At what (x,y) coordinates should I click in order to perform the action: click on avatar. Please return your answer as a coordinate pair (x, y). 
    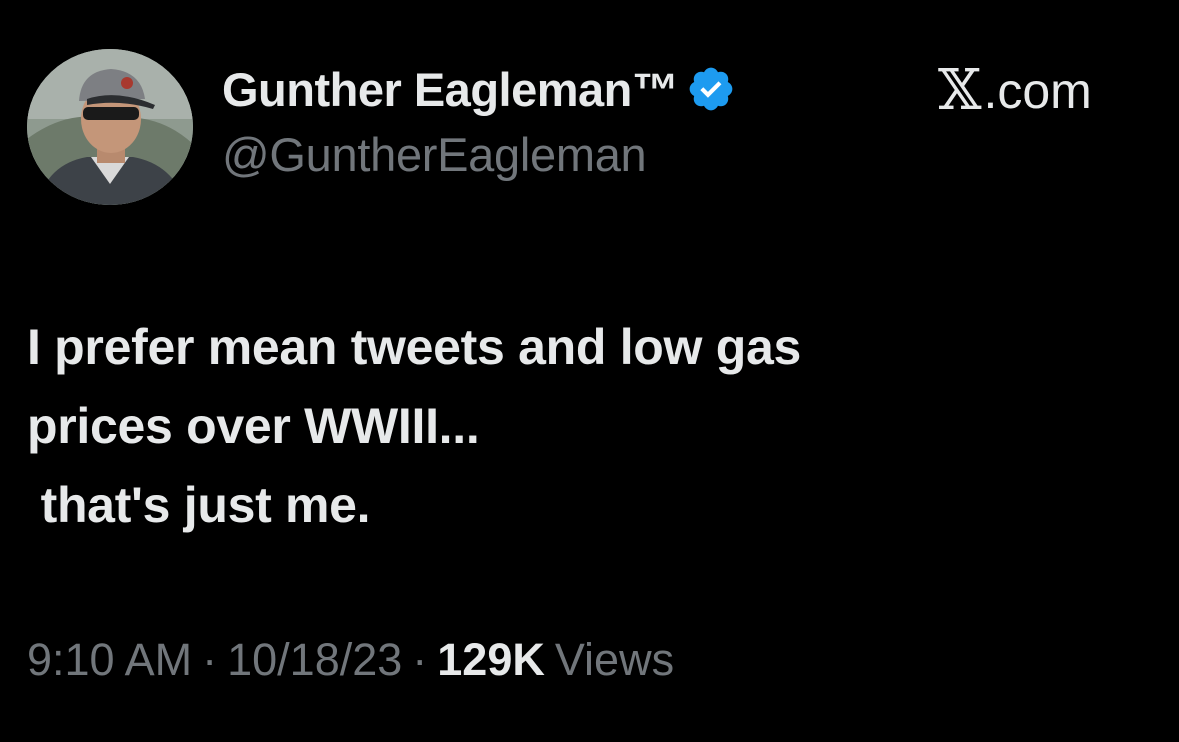
    Looking at the image, I should click on (110, 127).